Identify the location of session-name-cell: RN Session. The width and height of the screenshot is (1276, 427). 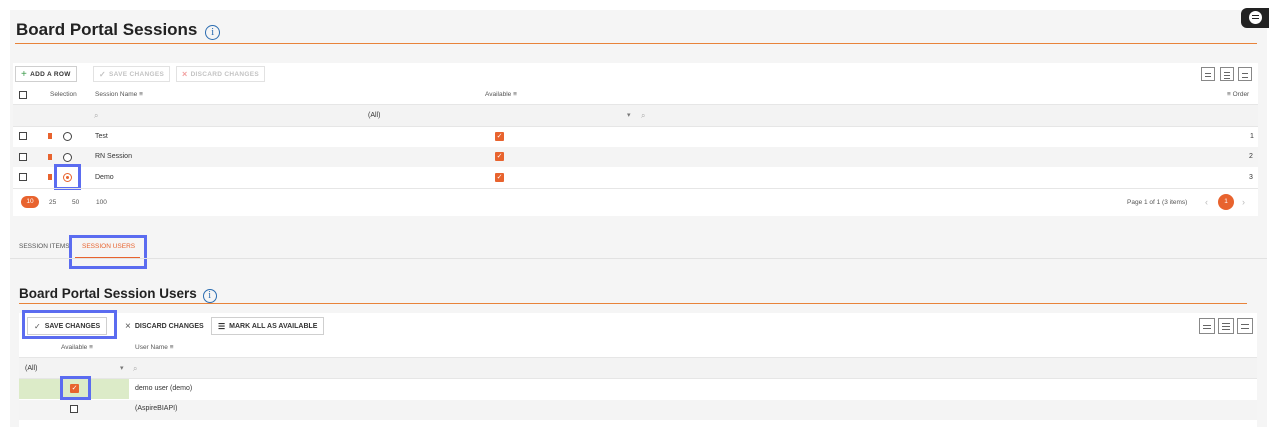
(113, 156).